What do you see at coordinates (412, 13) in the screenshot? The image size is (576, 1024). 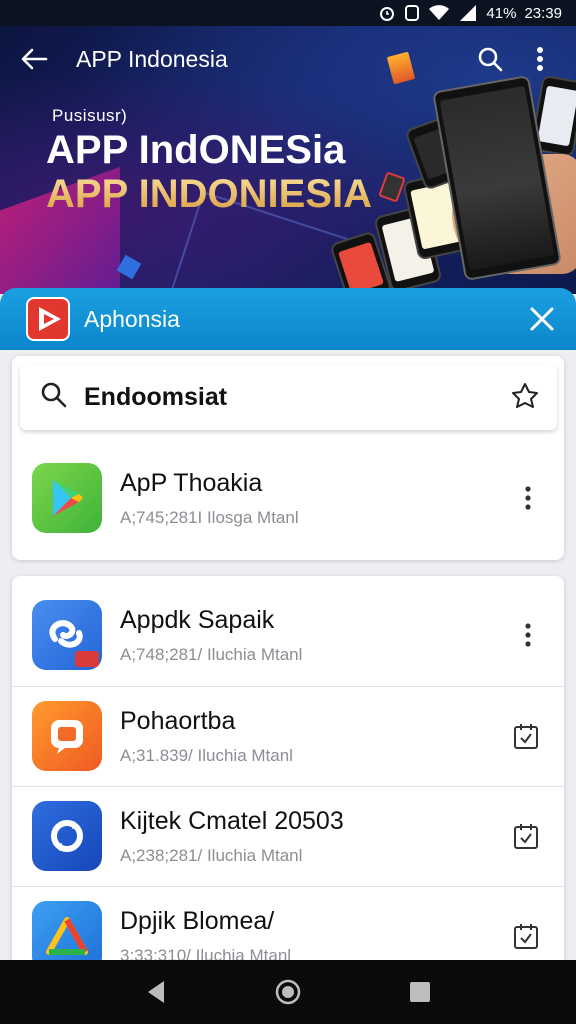 I see `nfc-icon` at bounding box center [412, 13].